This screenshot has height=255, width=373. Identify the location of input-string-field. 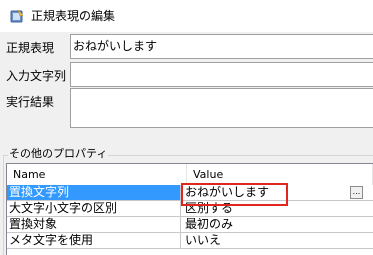
(221, 74).